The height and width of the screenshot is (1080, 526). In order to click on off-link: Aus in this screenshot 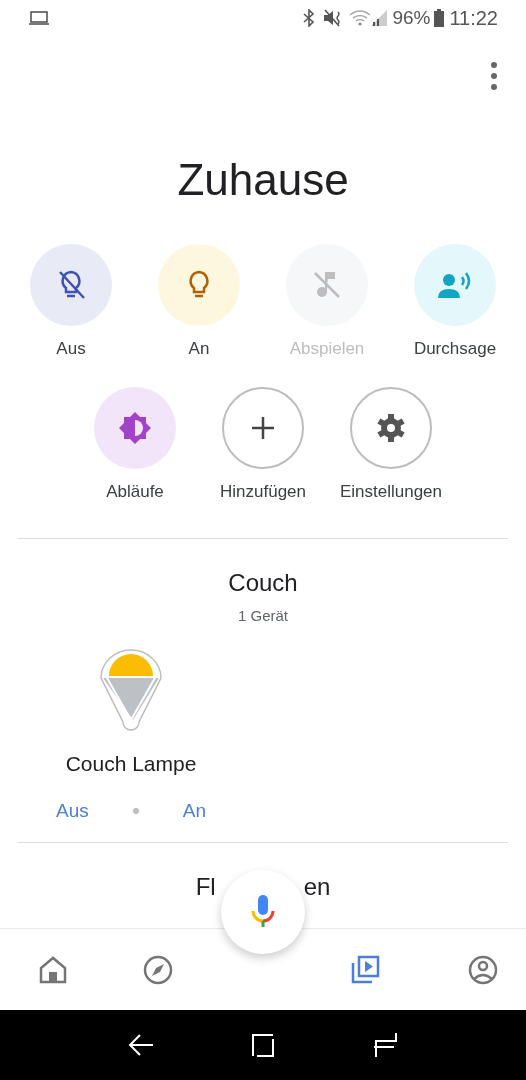, I will do `click(72, 811)`.